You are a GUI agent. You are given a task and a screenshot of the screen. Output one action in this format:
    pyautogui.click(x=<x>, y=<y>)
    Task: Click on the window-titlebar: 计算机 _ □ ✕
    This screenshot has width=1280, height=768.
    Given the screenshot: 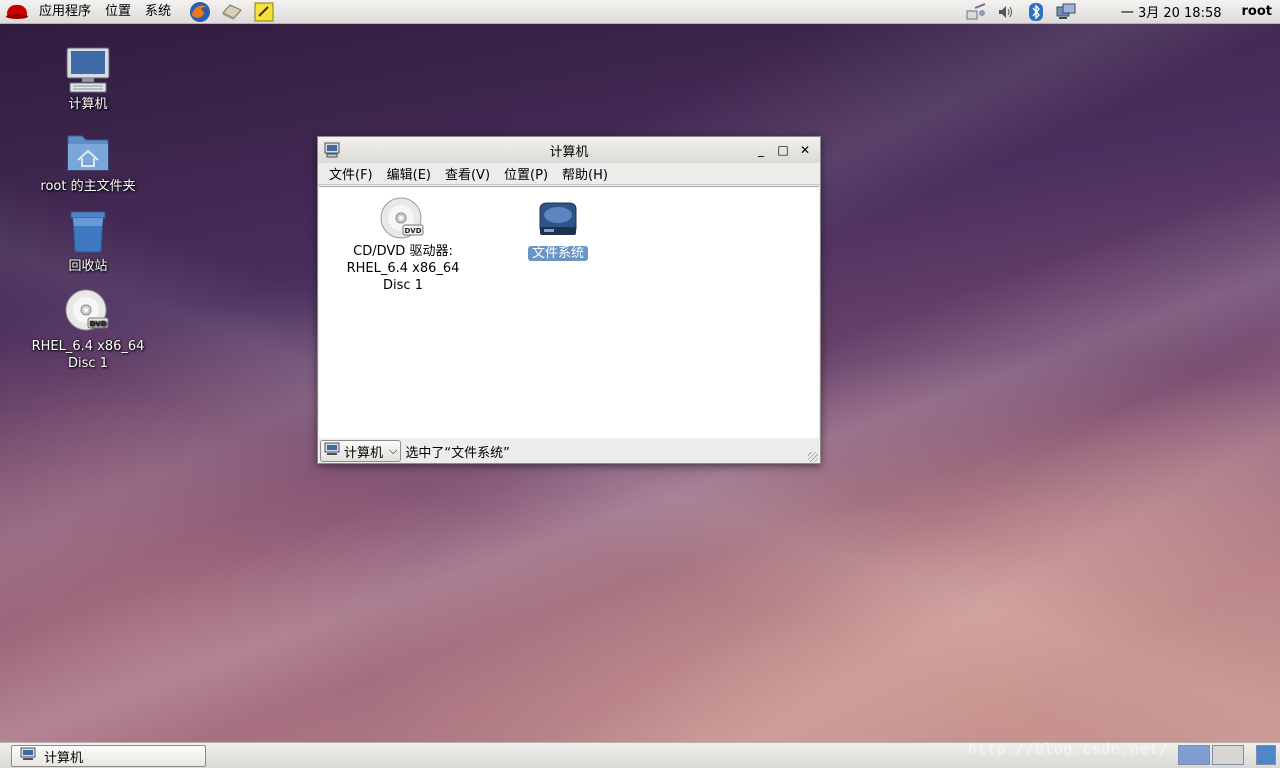 What is the action you would take?
    pyautogui.click(x=569, y=150)
    